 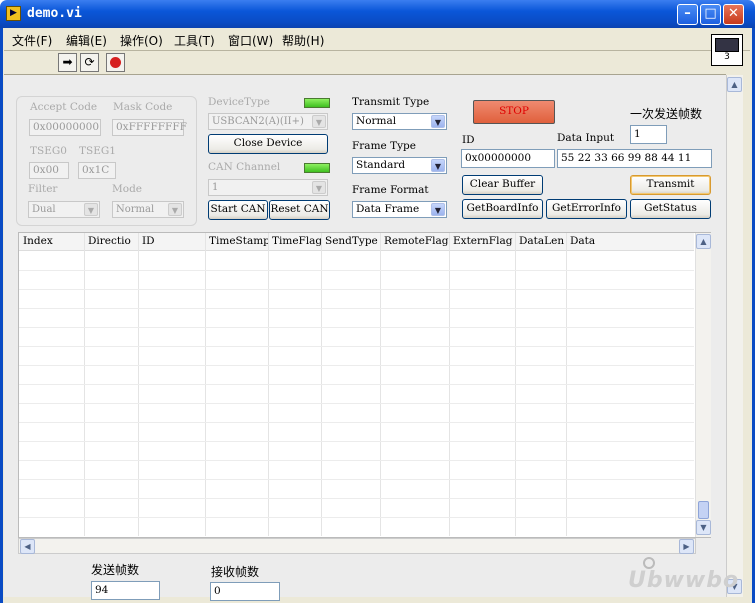 I want to click on filter-value: Dual, so click(x=44, y=209).